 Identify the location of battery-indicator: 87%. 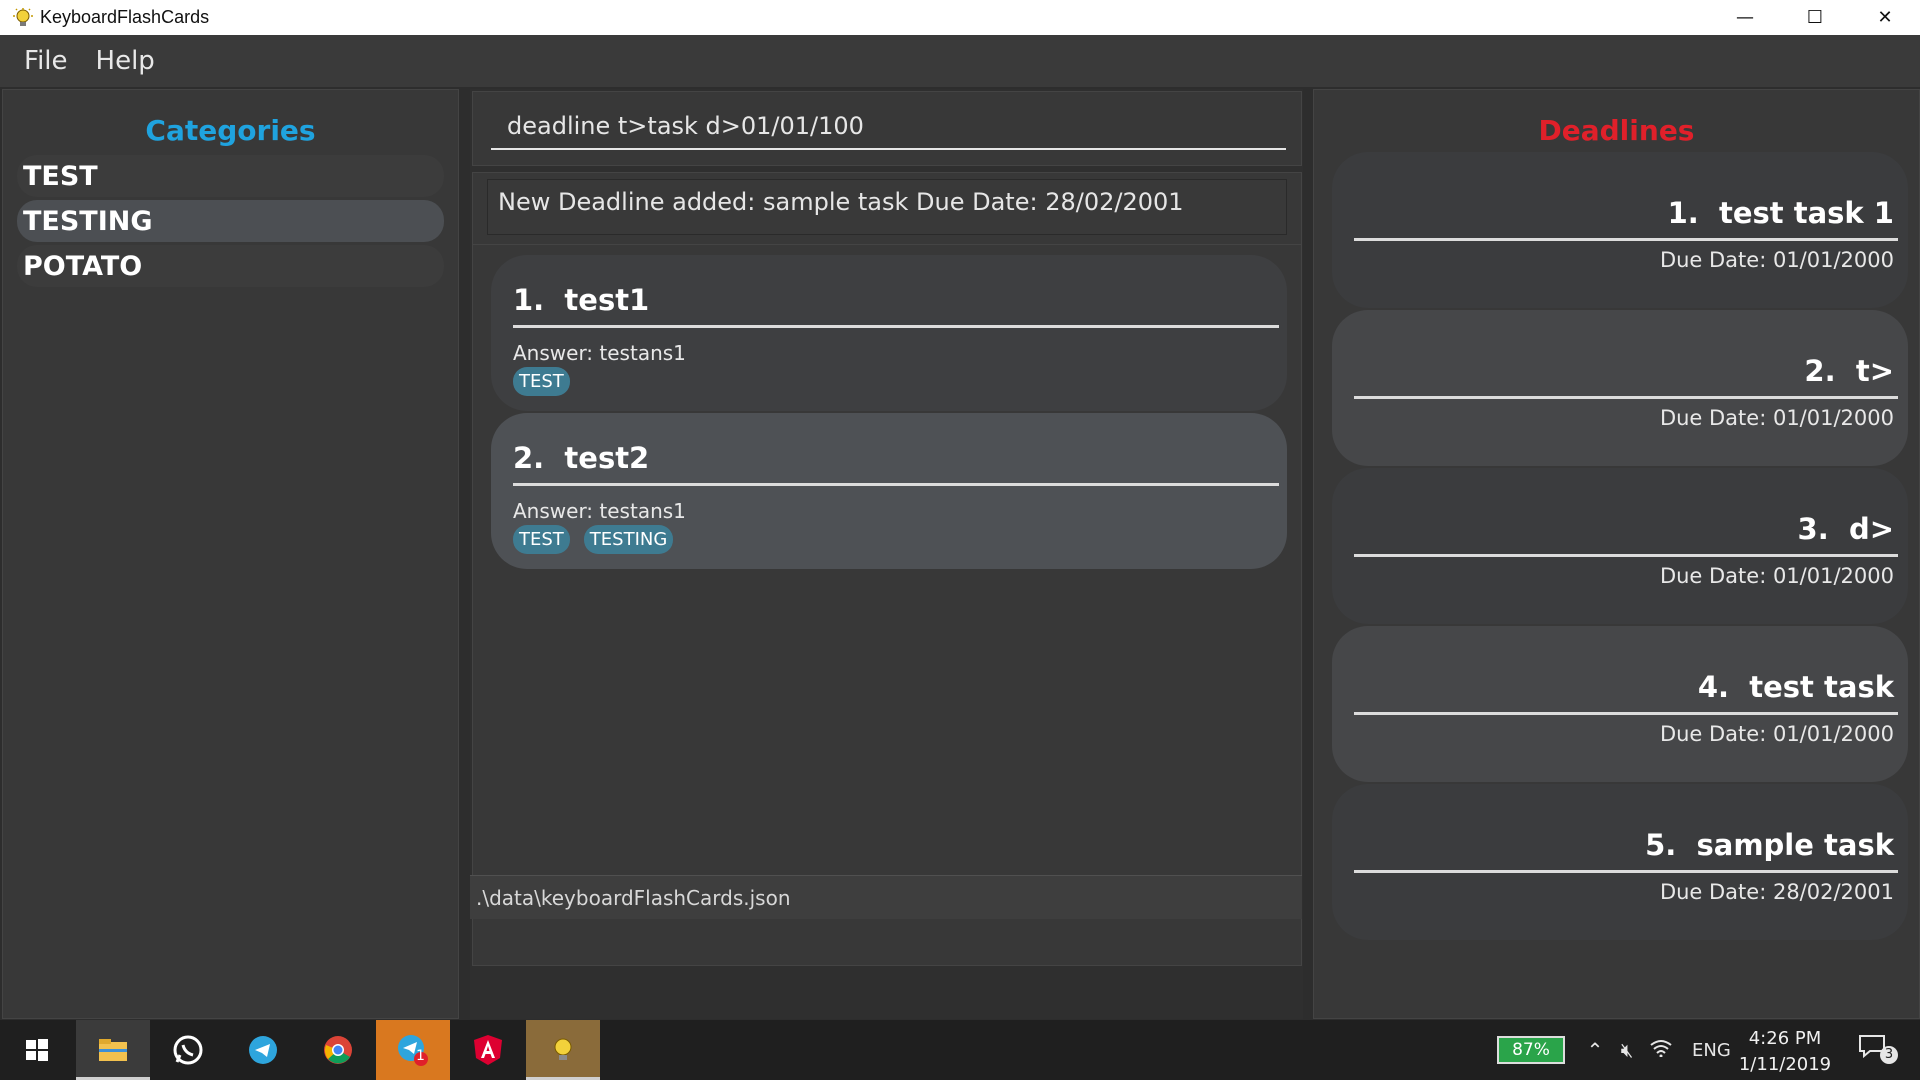
(1531, 1050).